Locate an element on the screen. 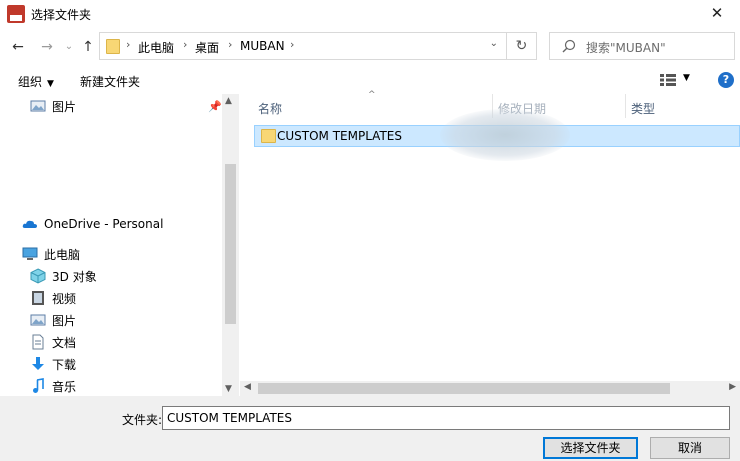  help-icon: ? is located at coordinates (726, 80).